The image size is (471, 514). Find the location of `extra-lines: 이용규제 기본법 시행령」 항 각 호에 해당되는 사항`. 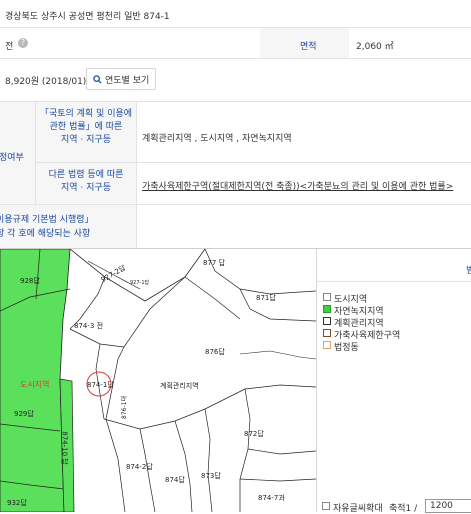

extra-lines: 이용규제 기본법 시행령」 항 각 호에 해당되는 사항 is located at coordinates (47, 227).